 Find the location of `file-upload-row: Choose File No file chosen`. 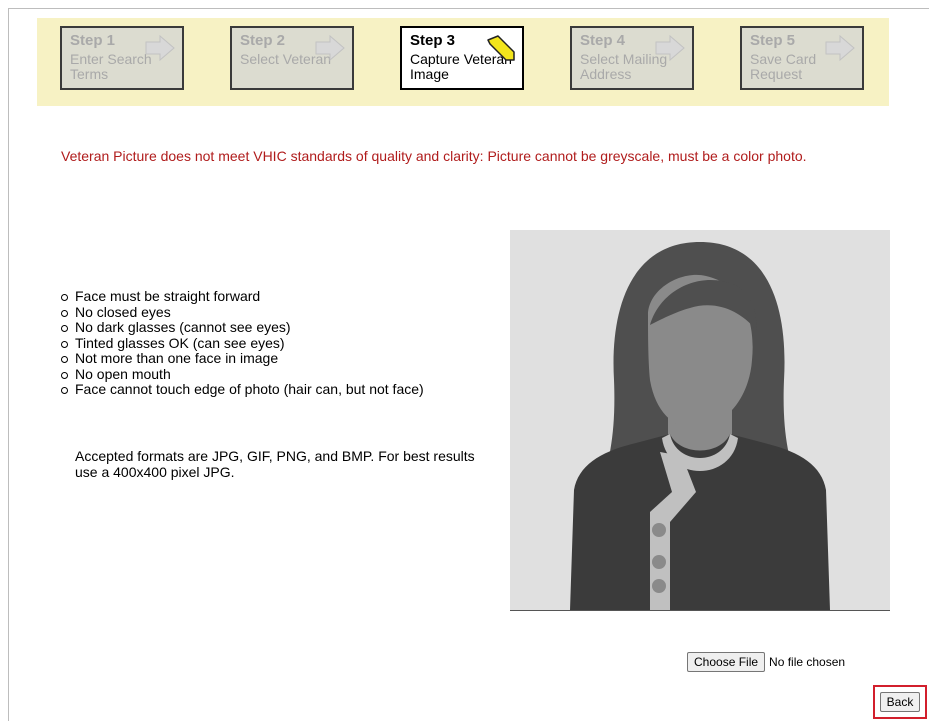

file-upload-row: Choose File No file chosen is located at coordinates (766, 662).